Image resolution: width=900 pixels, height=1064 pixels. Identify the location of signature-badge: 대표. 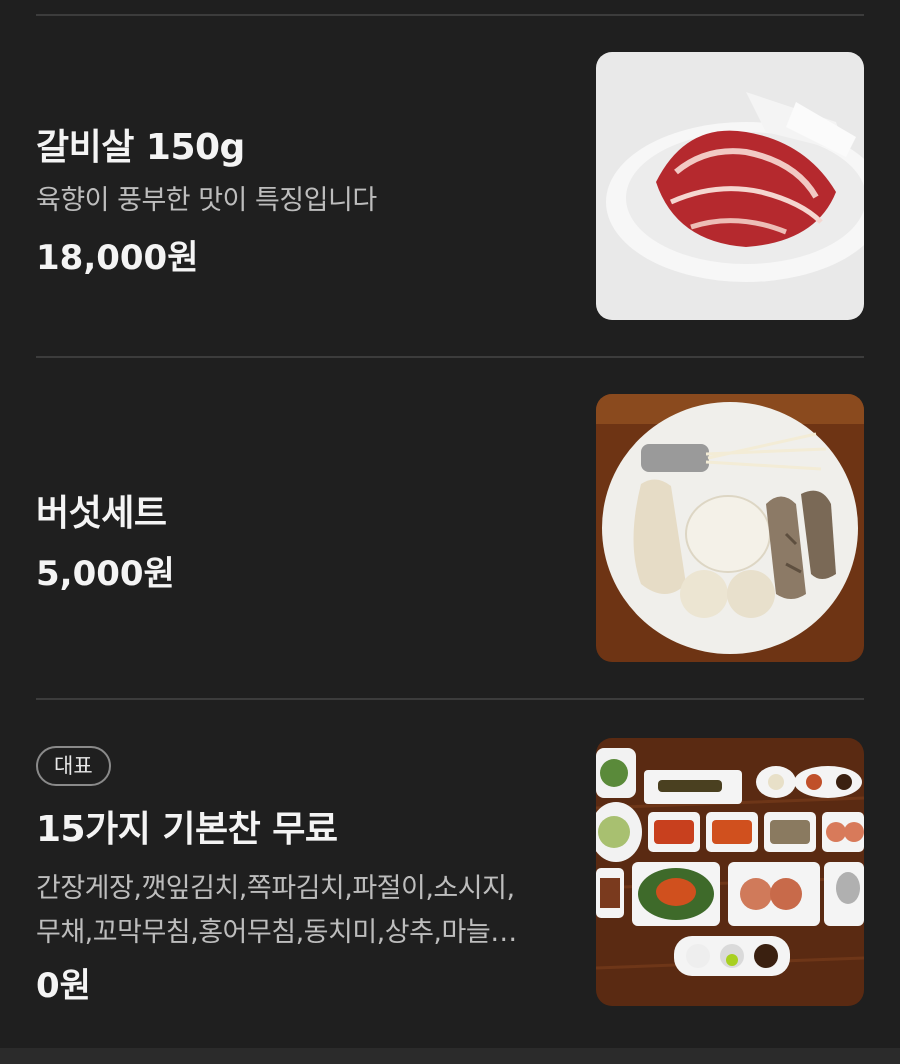
(73, 766).